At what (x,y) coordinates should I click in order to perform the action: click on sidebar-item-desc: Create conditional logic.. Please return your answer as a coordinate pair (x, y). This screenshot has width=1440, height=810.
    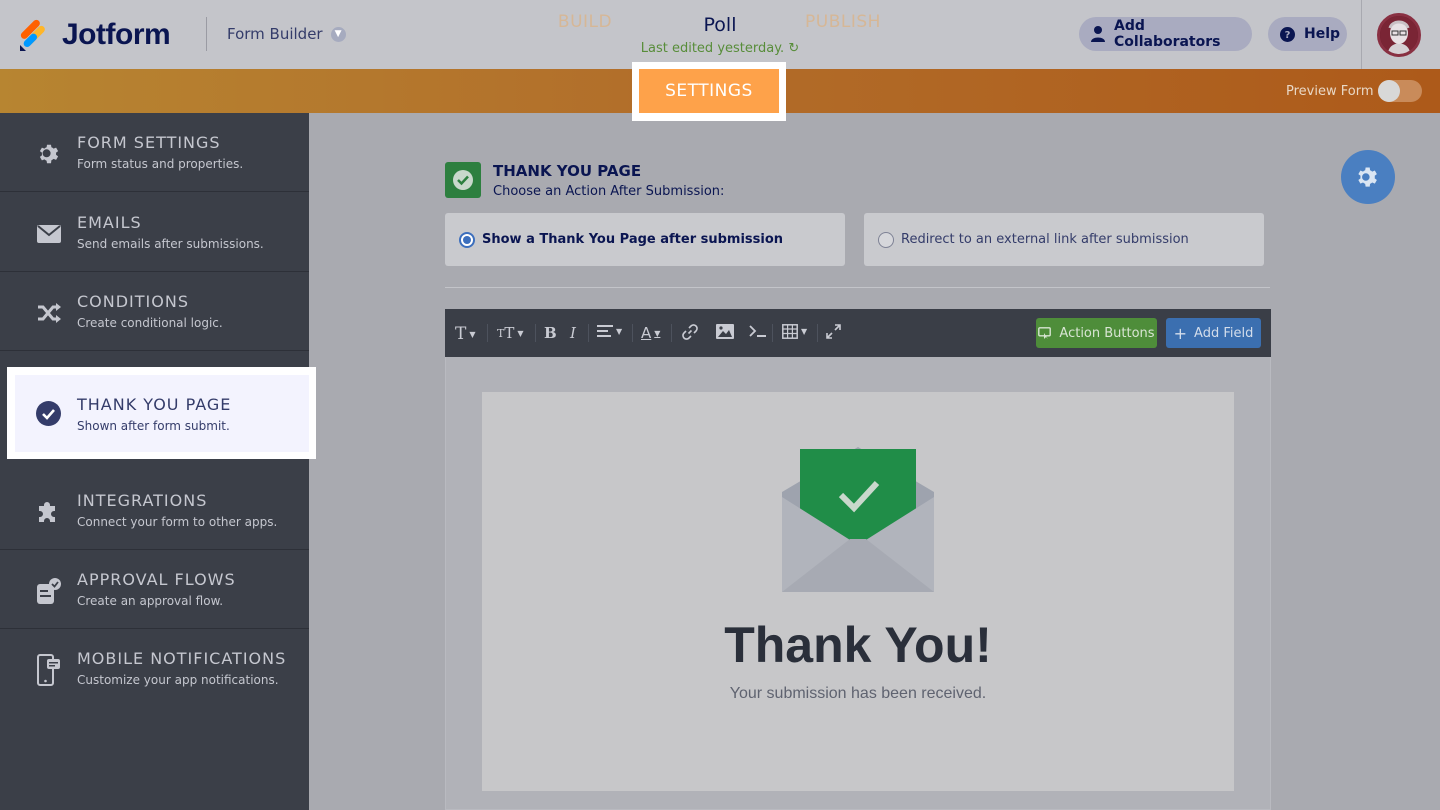
    Looking at the image, I should click on (150, 323).